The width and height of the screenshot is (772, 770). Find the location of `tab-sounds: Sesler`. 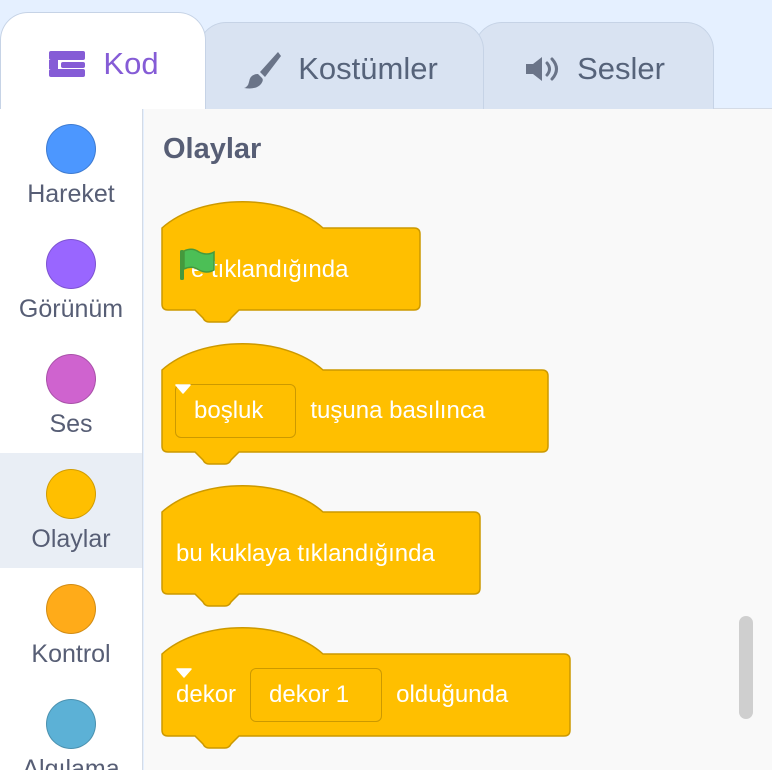

tab-sounds: Sesler is located at coordinates (594, 65).